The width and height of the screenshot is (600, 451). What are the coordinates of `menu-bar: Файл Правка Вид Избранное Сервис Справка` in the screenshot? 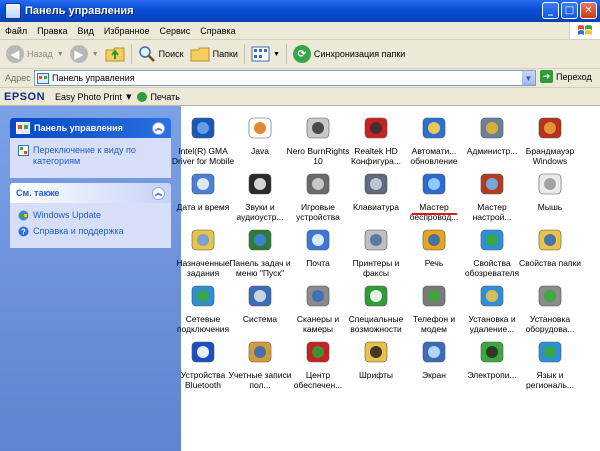 It's located at (300, 31).